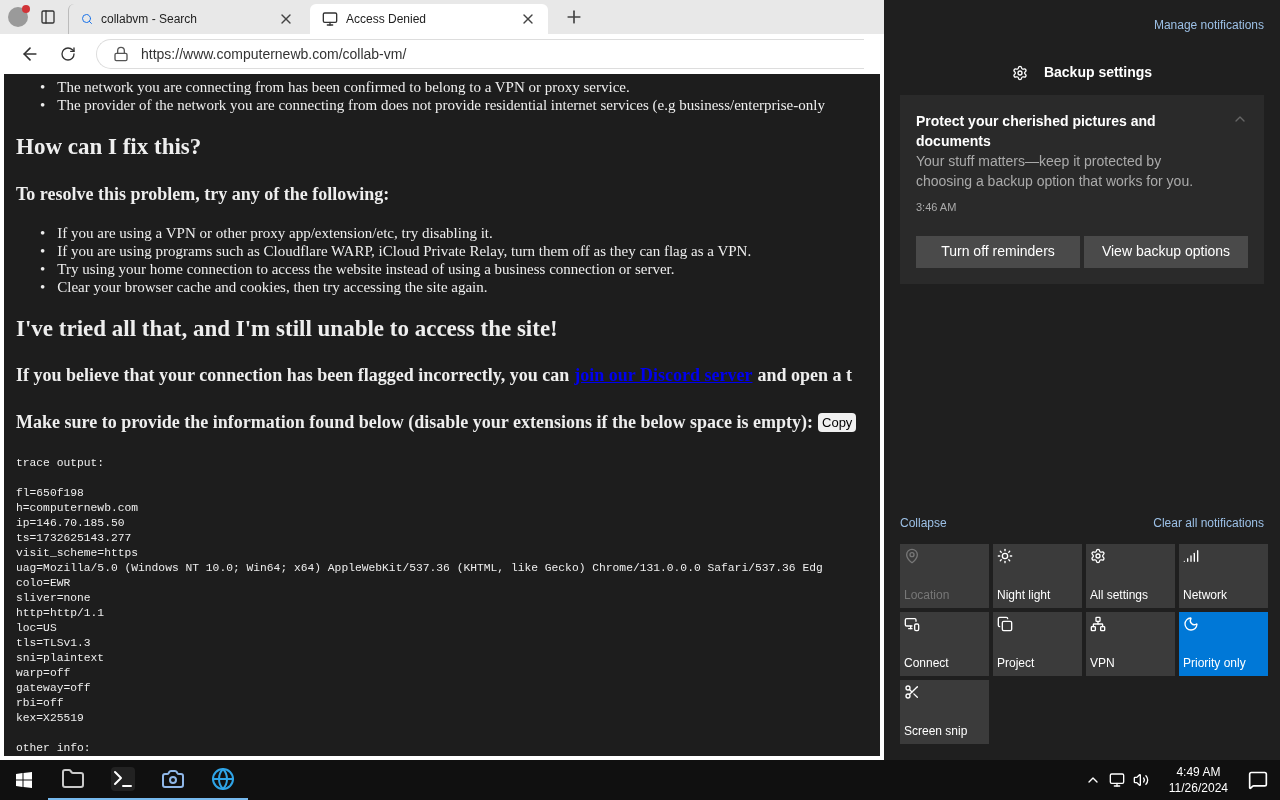  Describe the element at coordinates (441, 105) in the screenshot. I see `bullet-text: The provider of the network you are connecting from does not provide residential internet services (e.g business/enterprise-only` at that location.